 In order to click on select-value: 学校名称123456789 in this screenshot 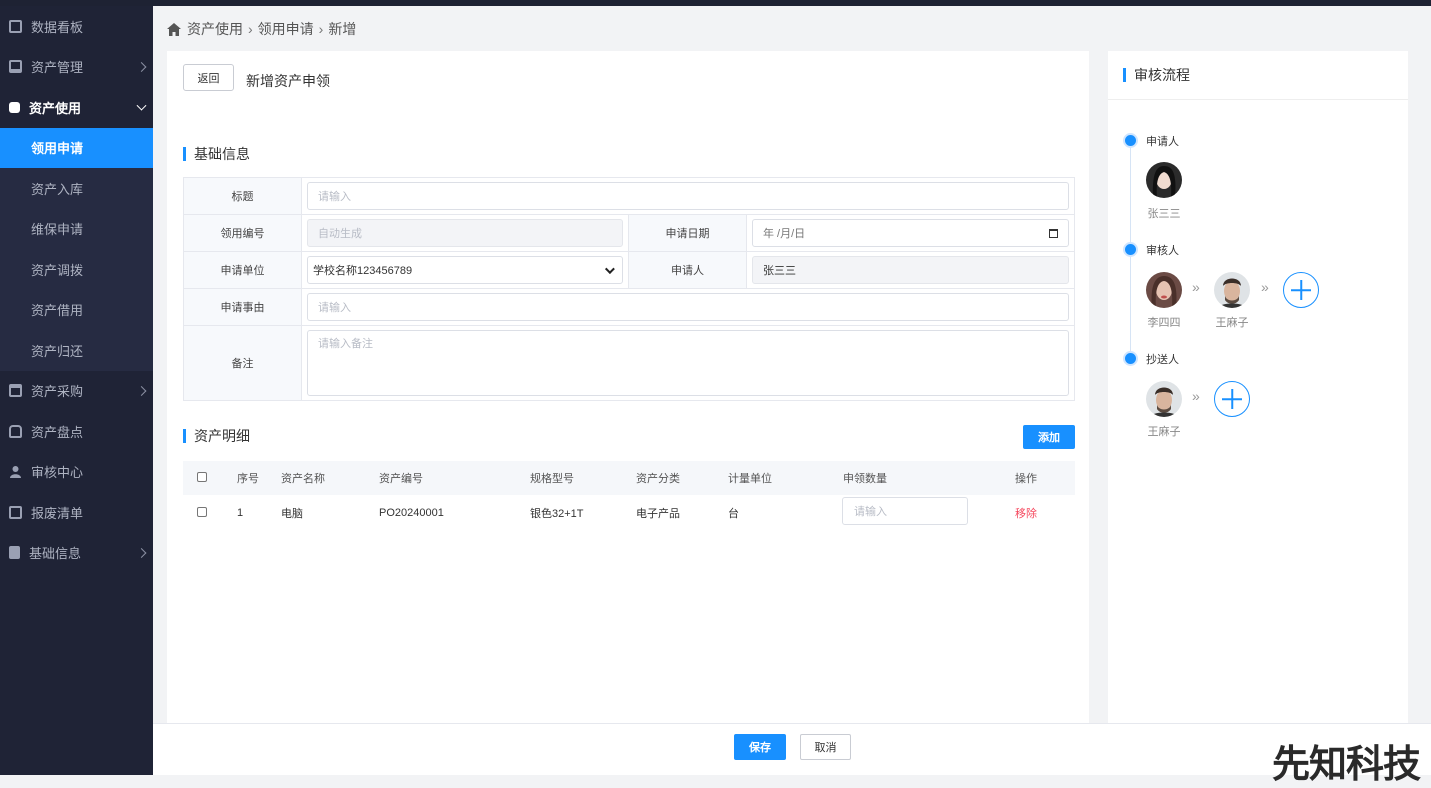, I will do `click(363, 271)`.